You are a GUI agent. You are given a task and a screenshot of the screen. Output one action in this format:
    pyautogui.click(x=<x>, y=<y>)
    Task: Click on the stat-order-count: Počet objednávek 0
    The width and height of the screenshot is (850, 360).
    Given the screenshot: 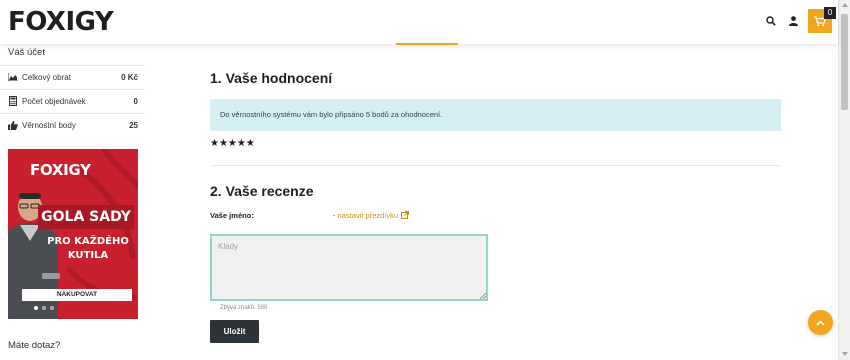 What is the action you would take?
    pyautogui.click(x=73, y=101)
    